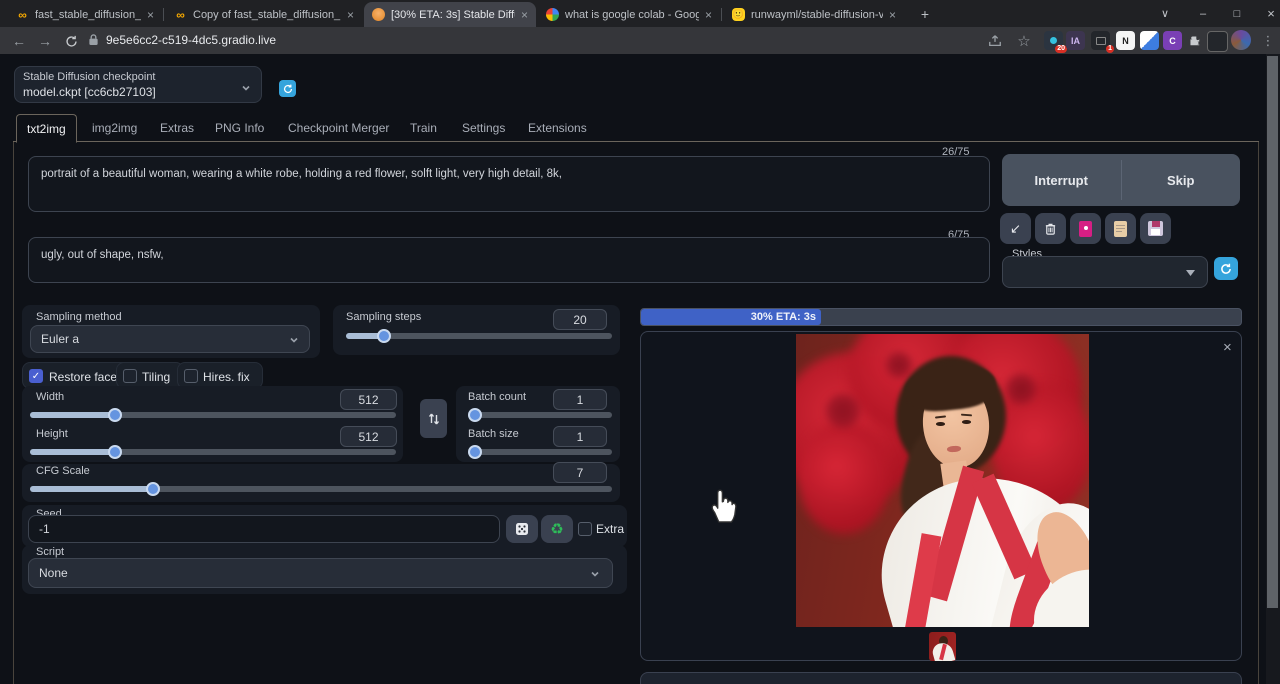 This screenshot has height=684, width=1280. Describe the element at coordinates (213, 415) in the screenshot. I see `width-slider` at that location.